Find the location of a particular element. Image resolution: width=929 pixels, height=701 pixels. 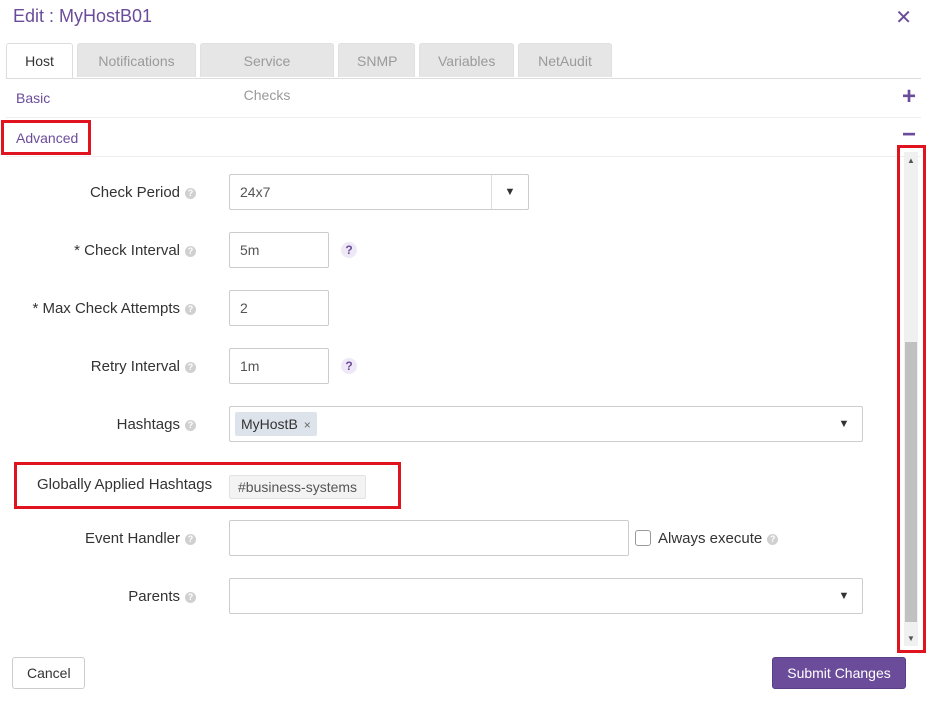

check-interval-label: * Check Interval? is located at coordinates (98, 250).